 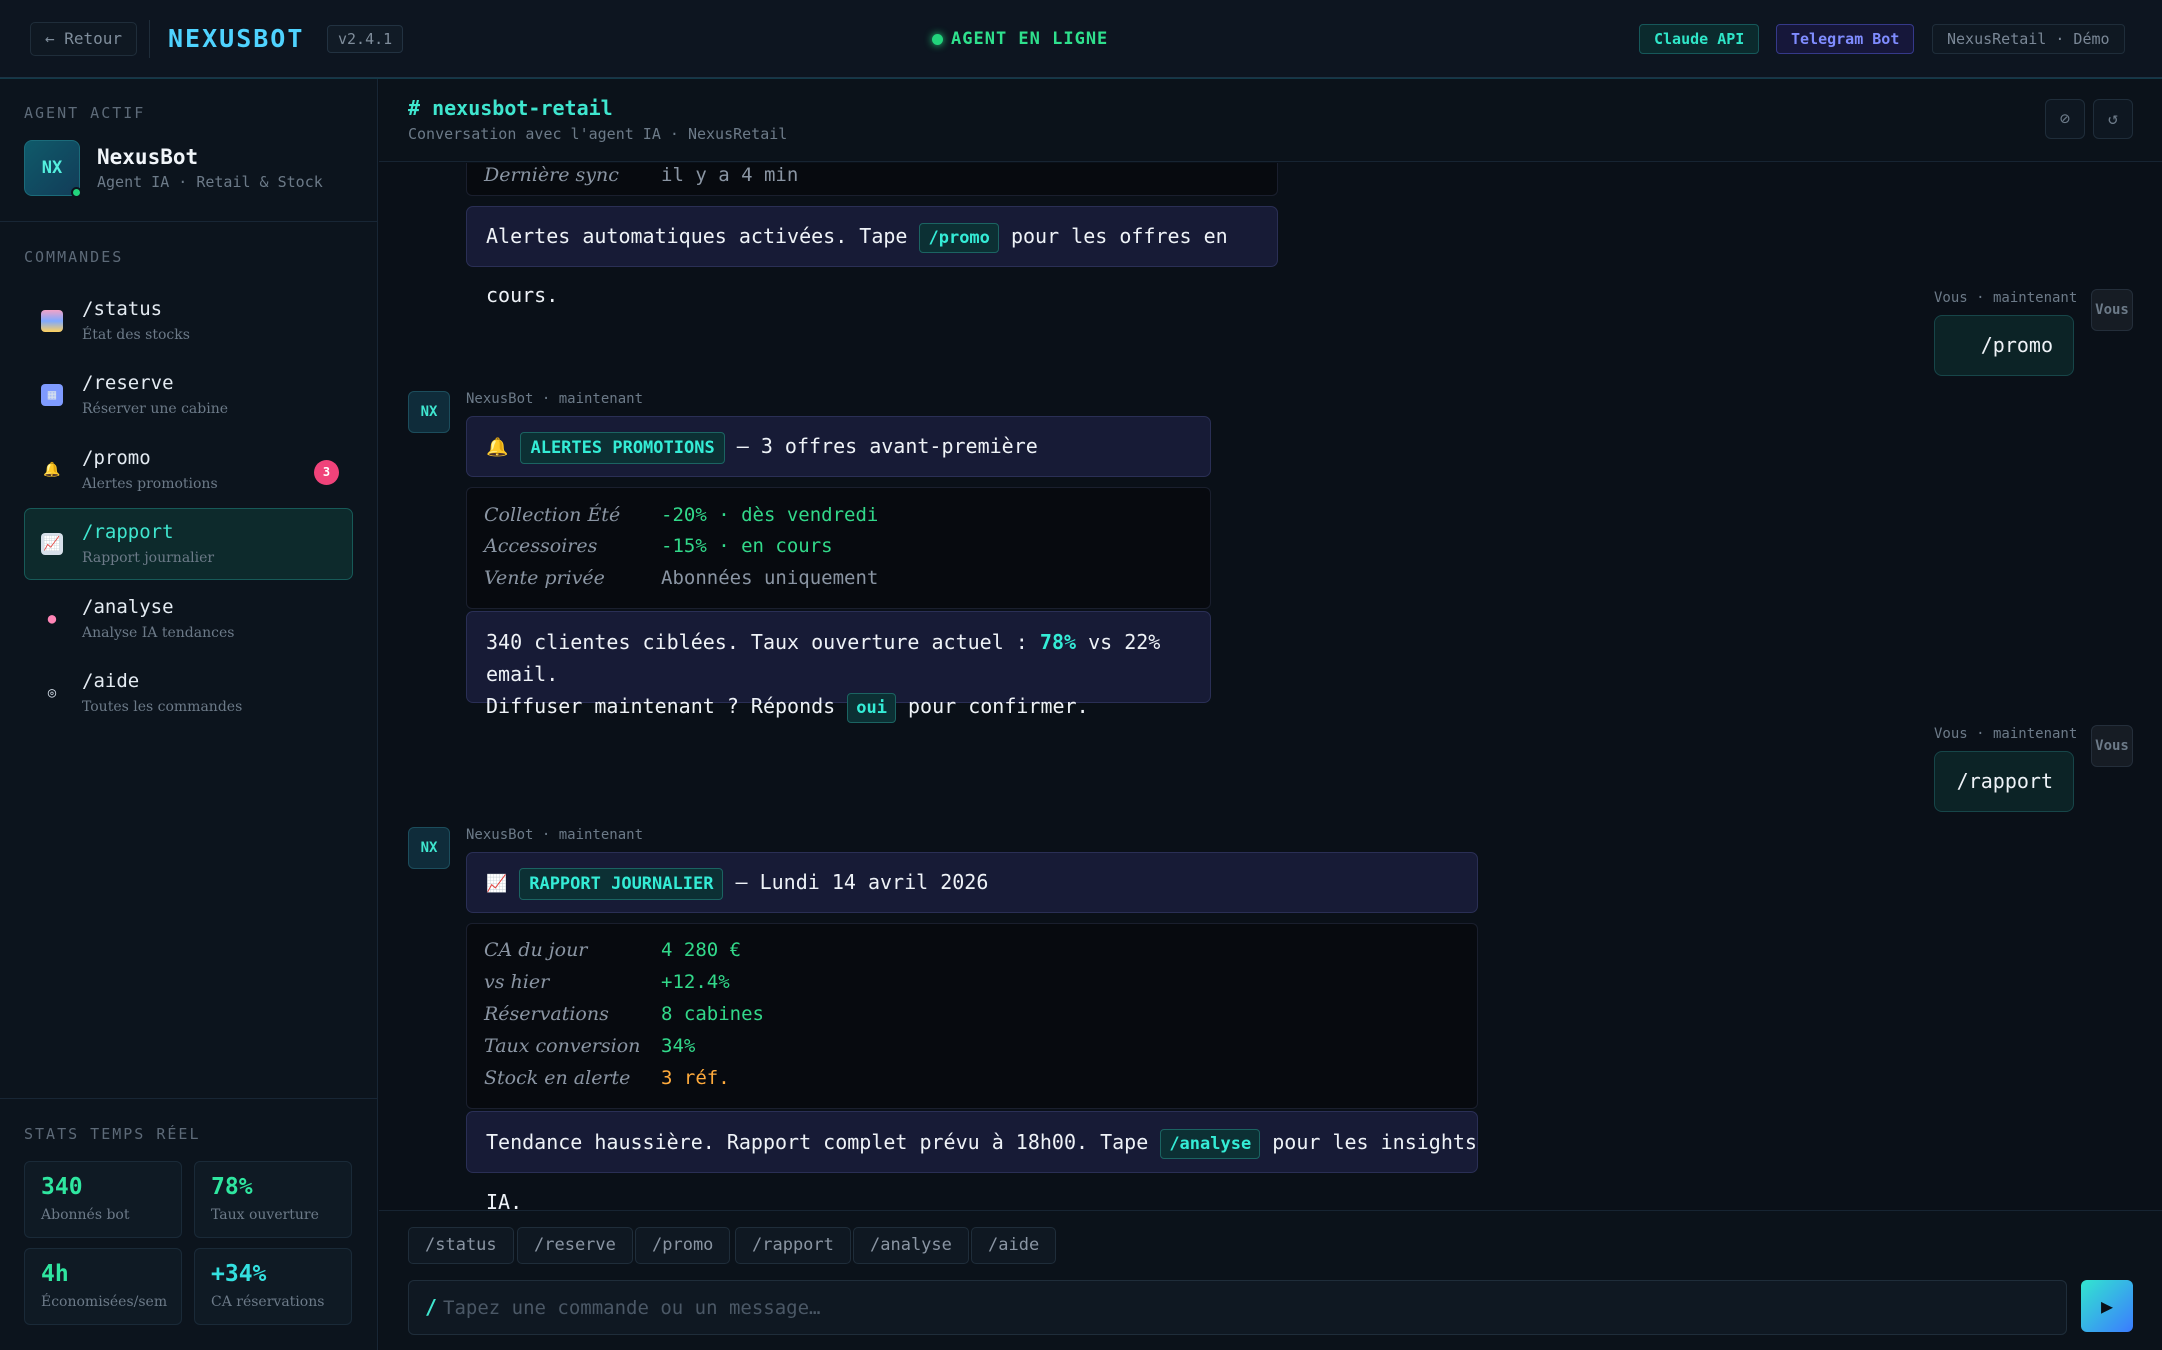 What do you see at coordinates (517, 982) in the screenshot?
I see `row-key: vs hier` at bounding box center [517, 982].